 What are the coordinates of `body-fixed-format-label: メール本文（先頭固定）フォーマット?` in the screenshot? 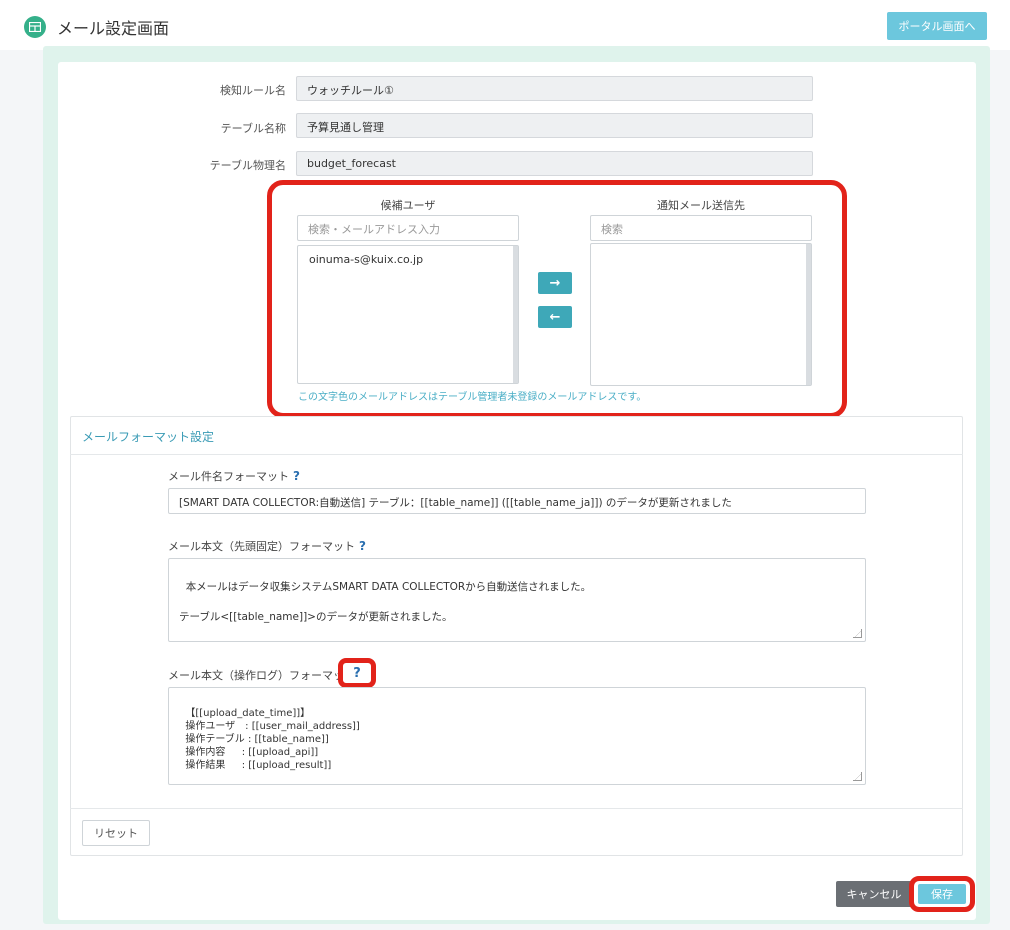 It's located at (267, 546).